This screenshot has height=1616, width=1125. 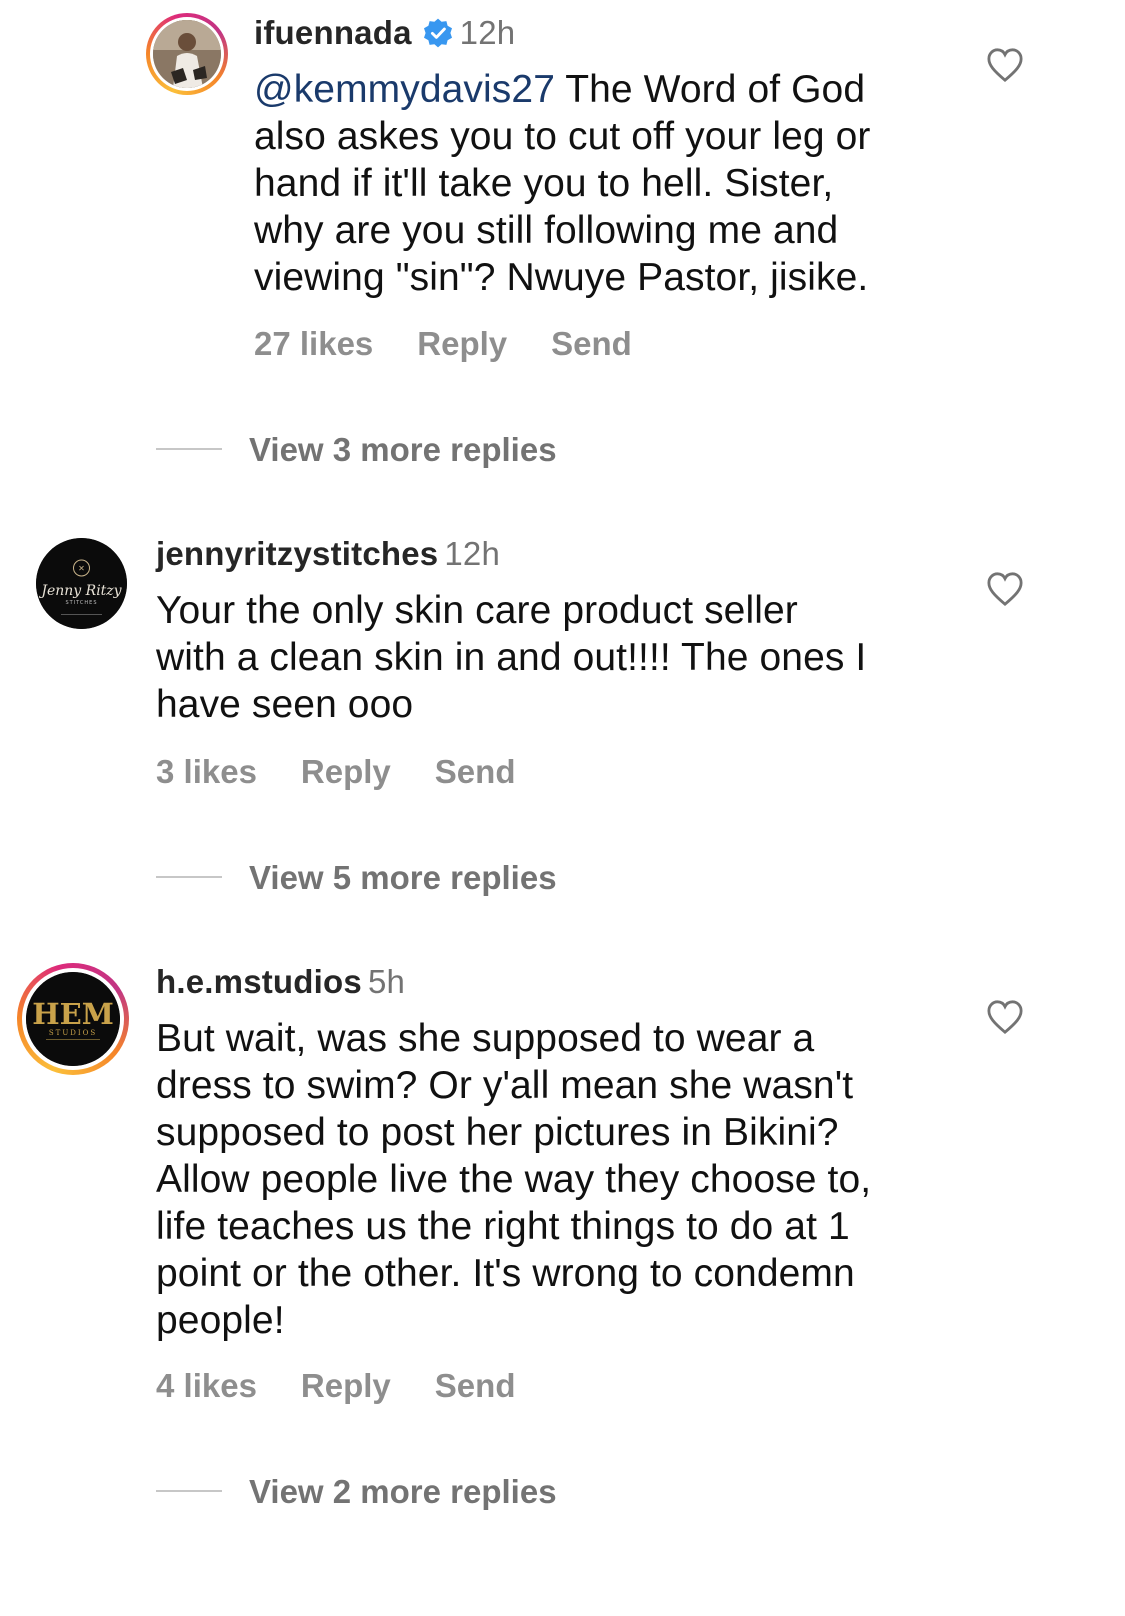 I want to click on story-ring, so click(x=187, y=54).